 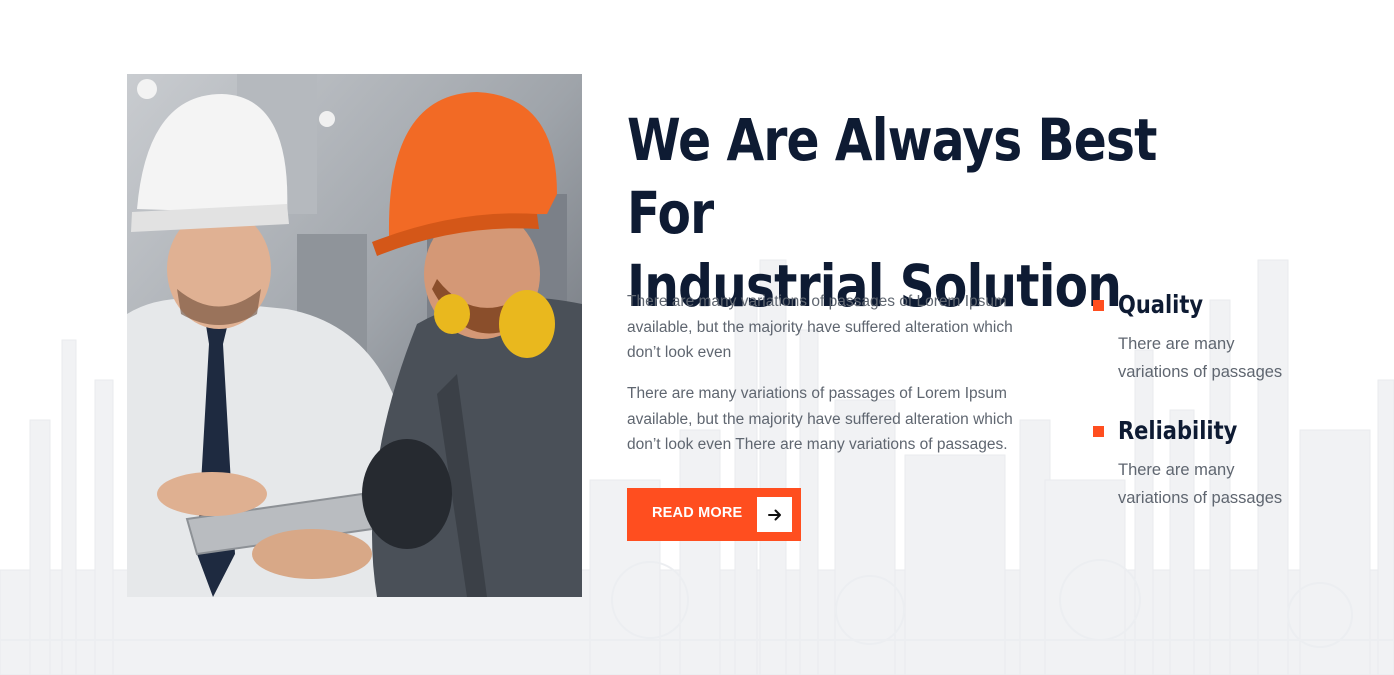 What do you see at coordinates (1161, 304) in the screenshot?
I see `feature-title: Quality` at bounding box center [1161, 304].